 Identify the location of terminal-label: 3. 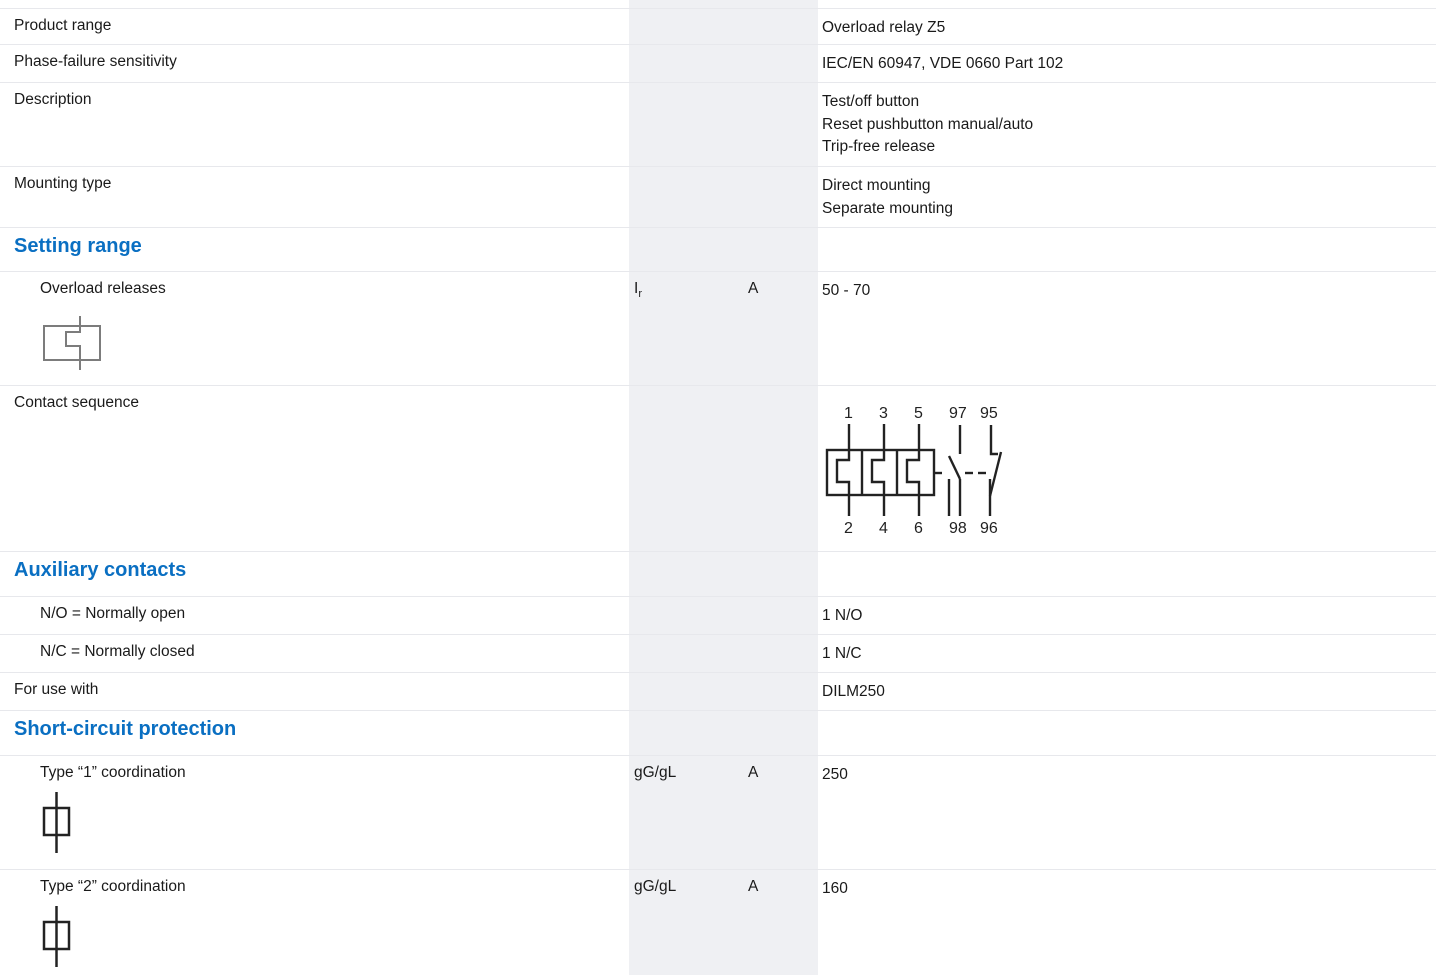
(883, 413).